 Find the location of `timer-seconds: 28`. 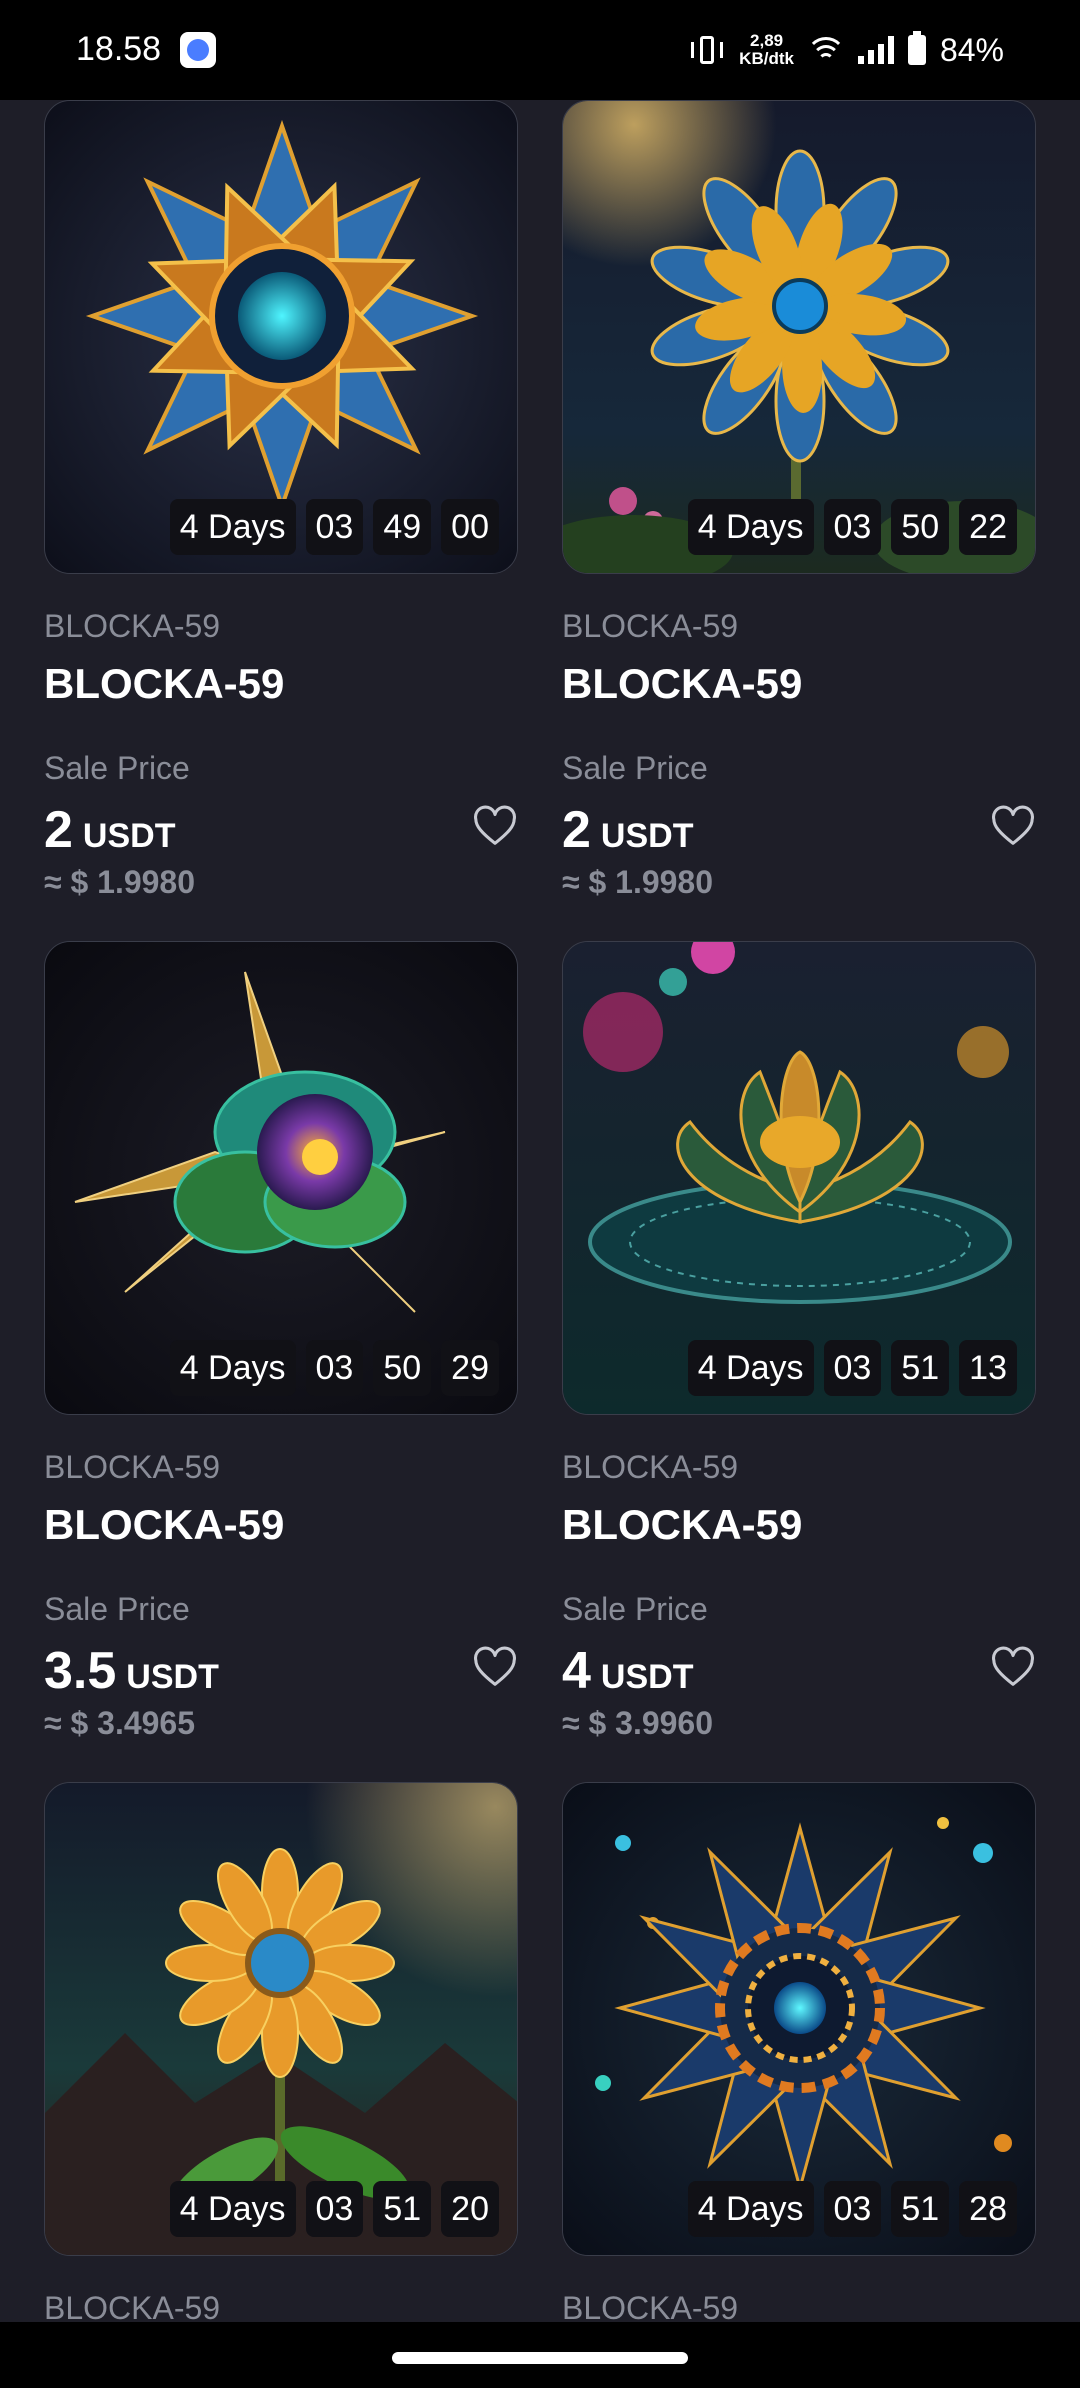

timer-seconds: 28 is located at coordinates (988, 2209).